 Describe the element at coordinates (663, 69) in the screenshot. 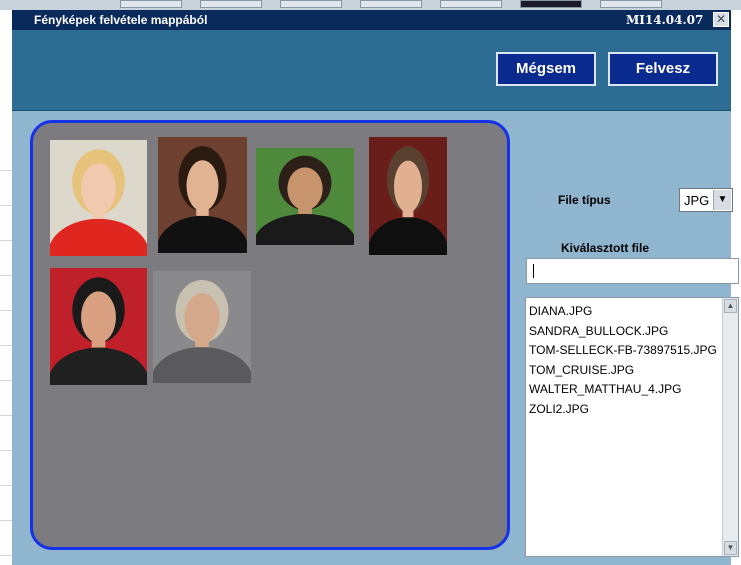

I see `add-button: Felvesz` at that location.